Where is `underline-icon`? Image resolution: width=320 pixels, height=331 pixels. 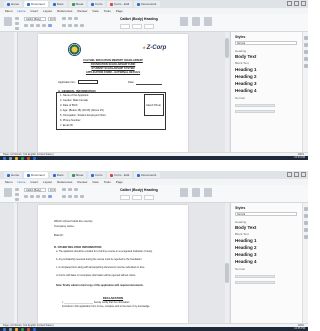
underline-icon is located at coordinates (38, 196).